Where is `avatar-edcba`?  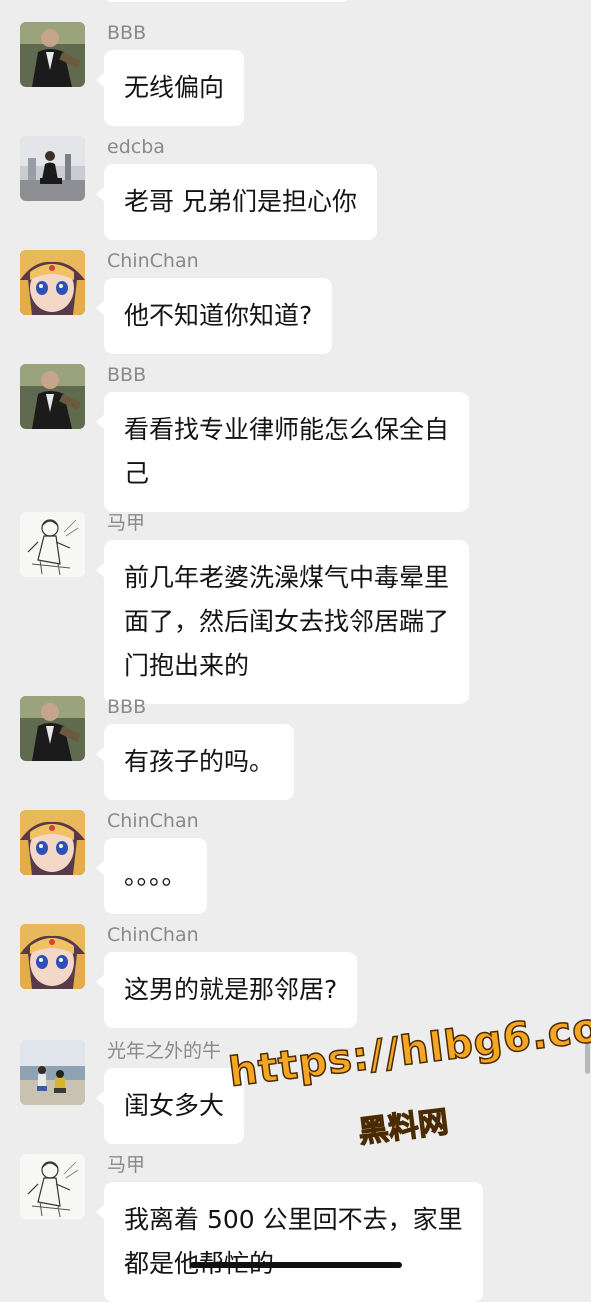
avatar-edcba is located at coordinates (52, 168).